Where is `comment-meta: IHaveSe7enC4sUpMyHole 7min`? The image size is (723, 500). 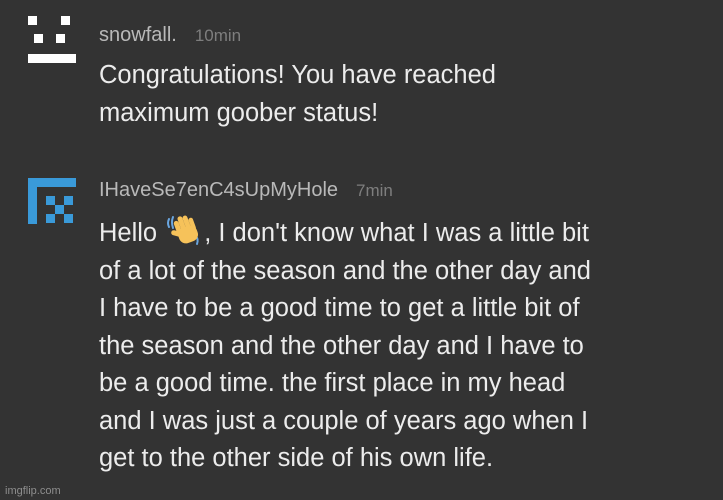
comment-meta: IHaveSe7enC4sUpMyHole 7min is located at coordinates (246, 190).